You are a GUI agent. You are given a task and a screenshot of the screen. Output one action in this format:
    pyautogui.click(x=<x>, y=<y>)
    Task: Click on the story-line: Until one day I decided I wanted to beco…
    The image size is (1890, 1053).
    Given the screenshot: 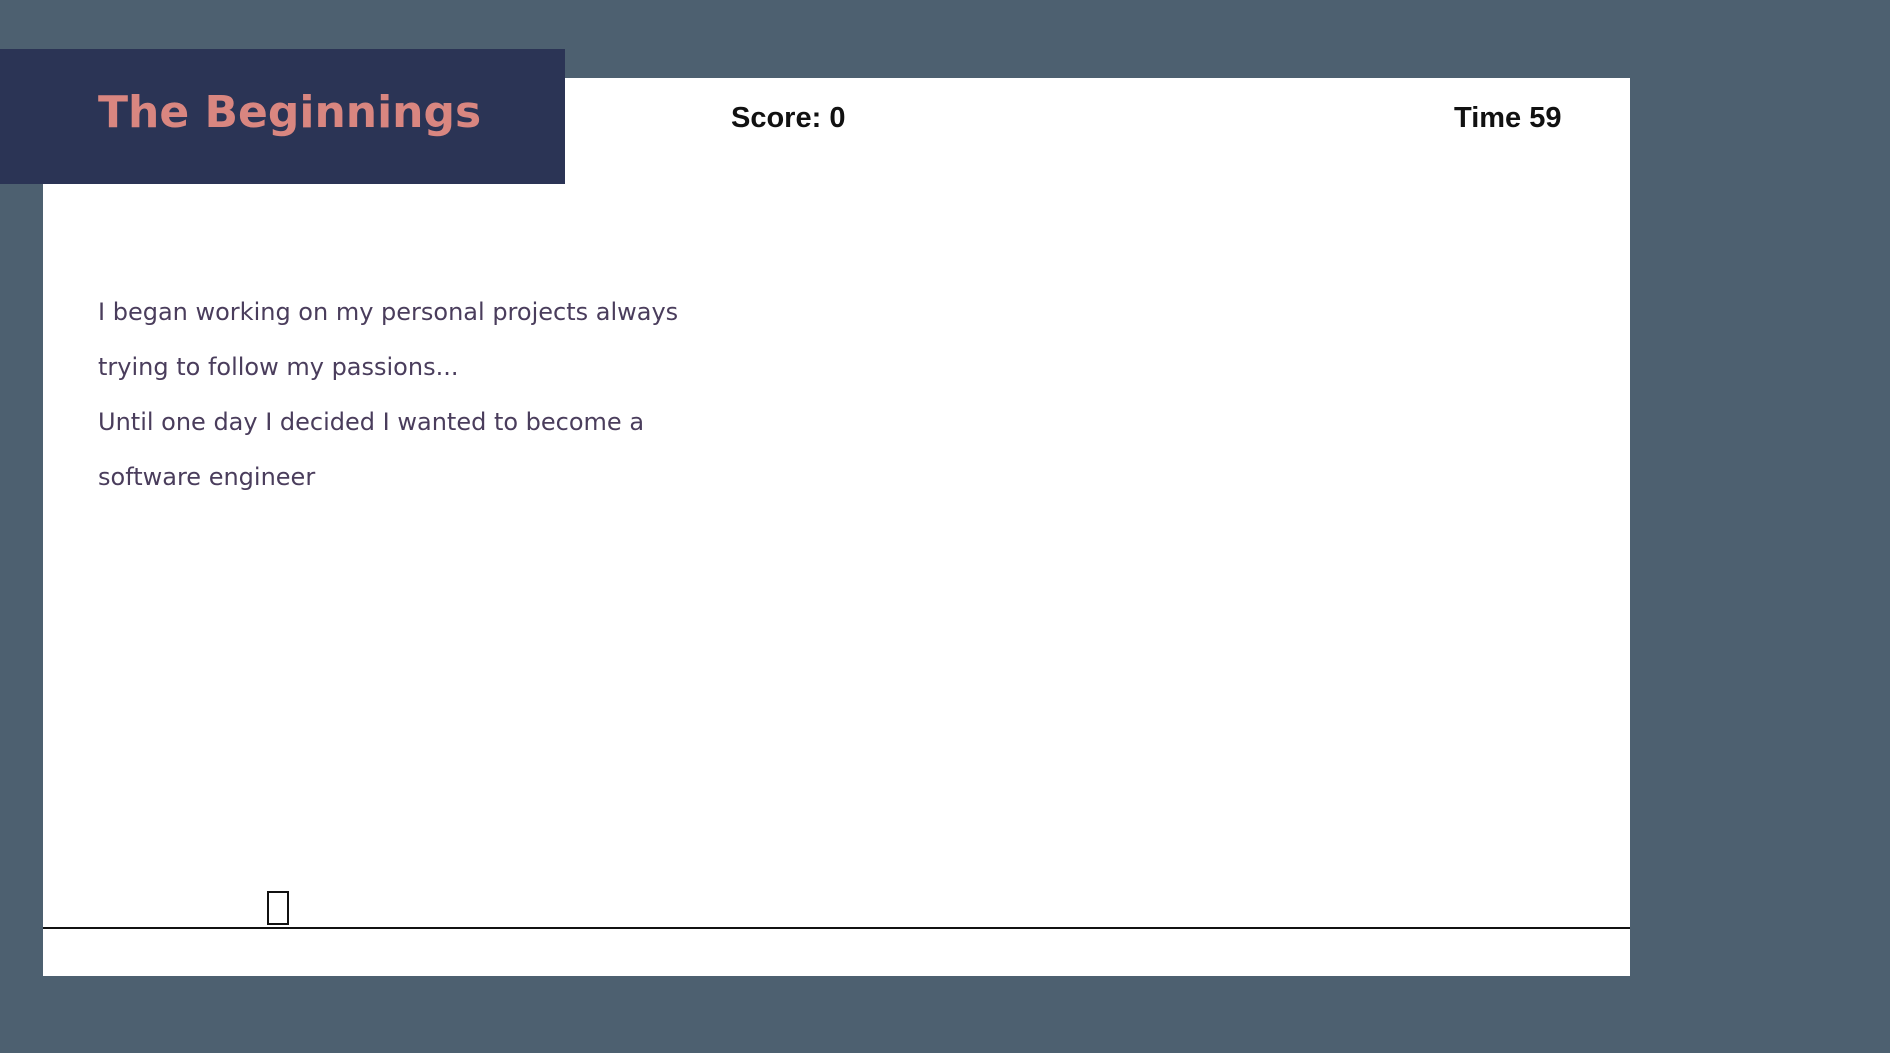 What is the action you would take?
    pyautogui.click(x=371, y=422)
    